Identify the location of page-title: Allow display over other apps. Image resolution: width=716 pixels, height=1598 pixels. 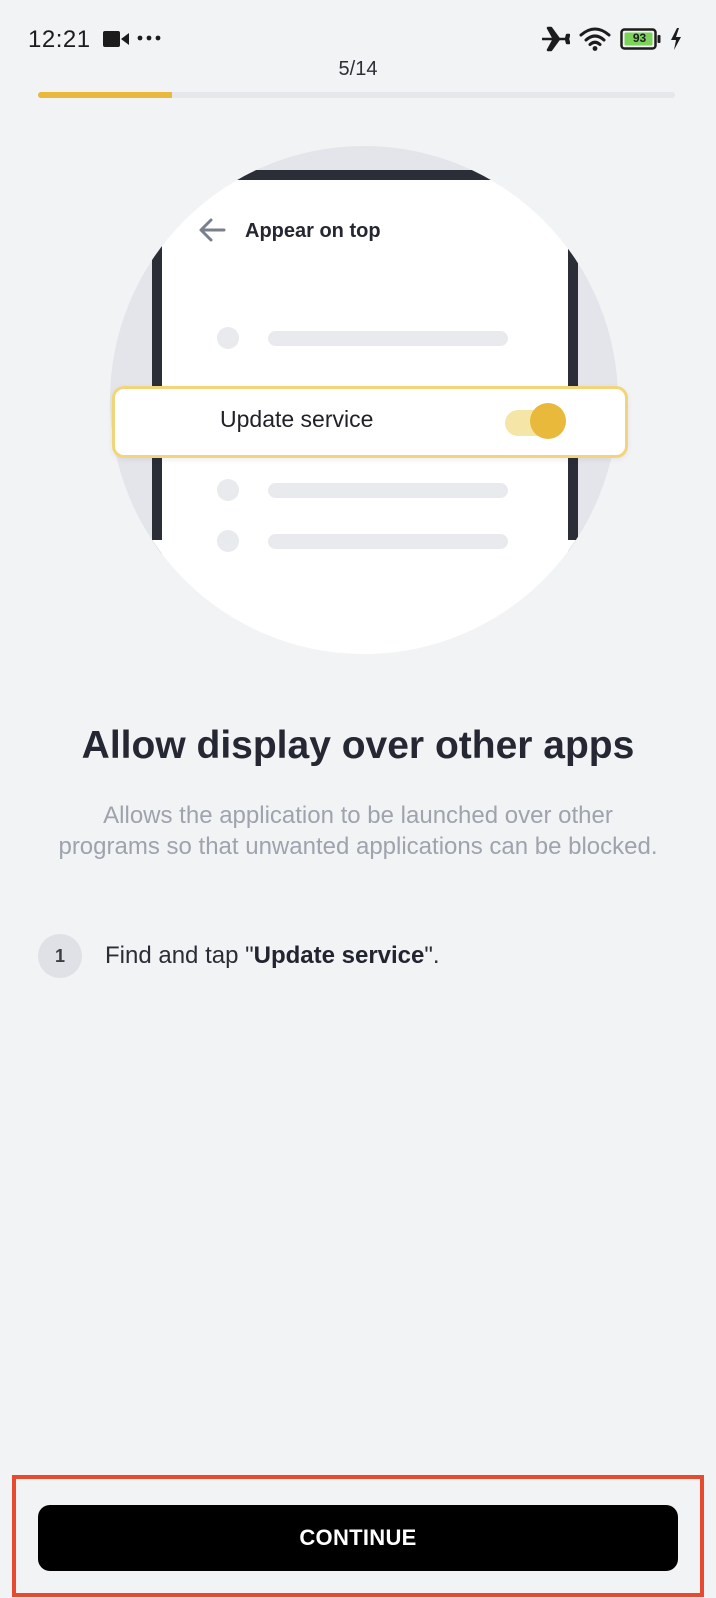
(358, 745).